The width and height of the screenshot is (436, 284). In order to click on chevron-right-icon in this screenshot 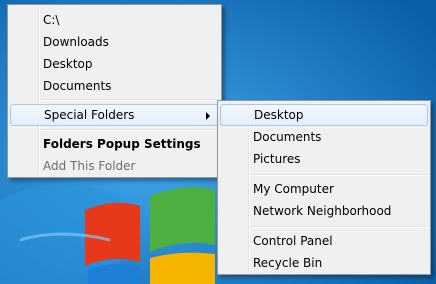, I will do `click(208, 116)`.